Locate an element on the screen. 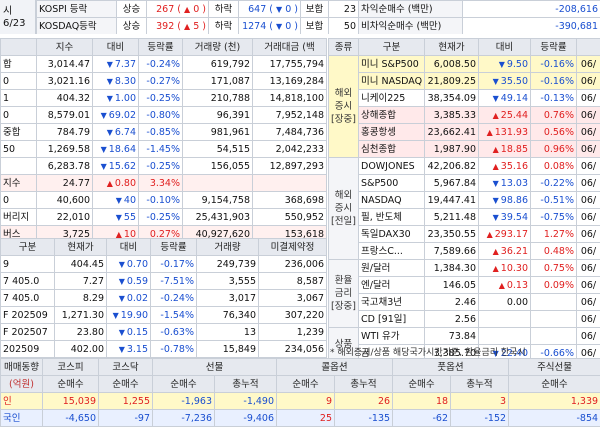 The image size is (600, 427). global-market-name: WTI 유가 is located at coordinates (392, 336).